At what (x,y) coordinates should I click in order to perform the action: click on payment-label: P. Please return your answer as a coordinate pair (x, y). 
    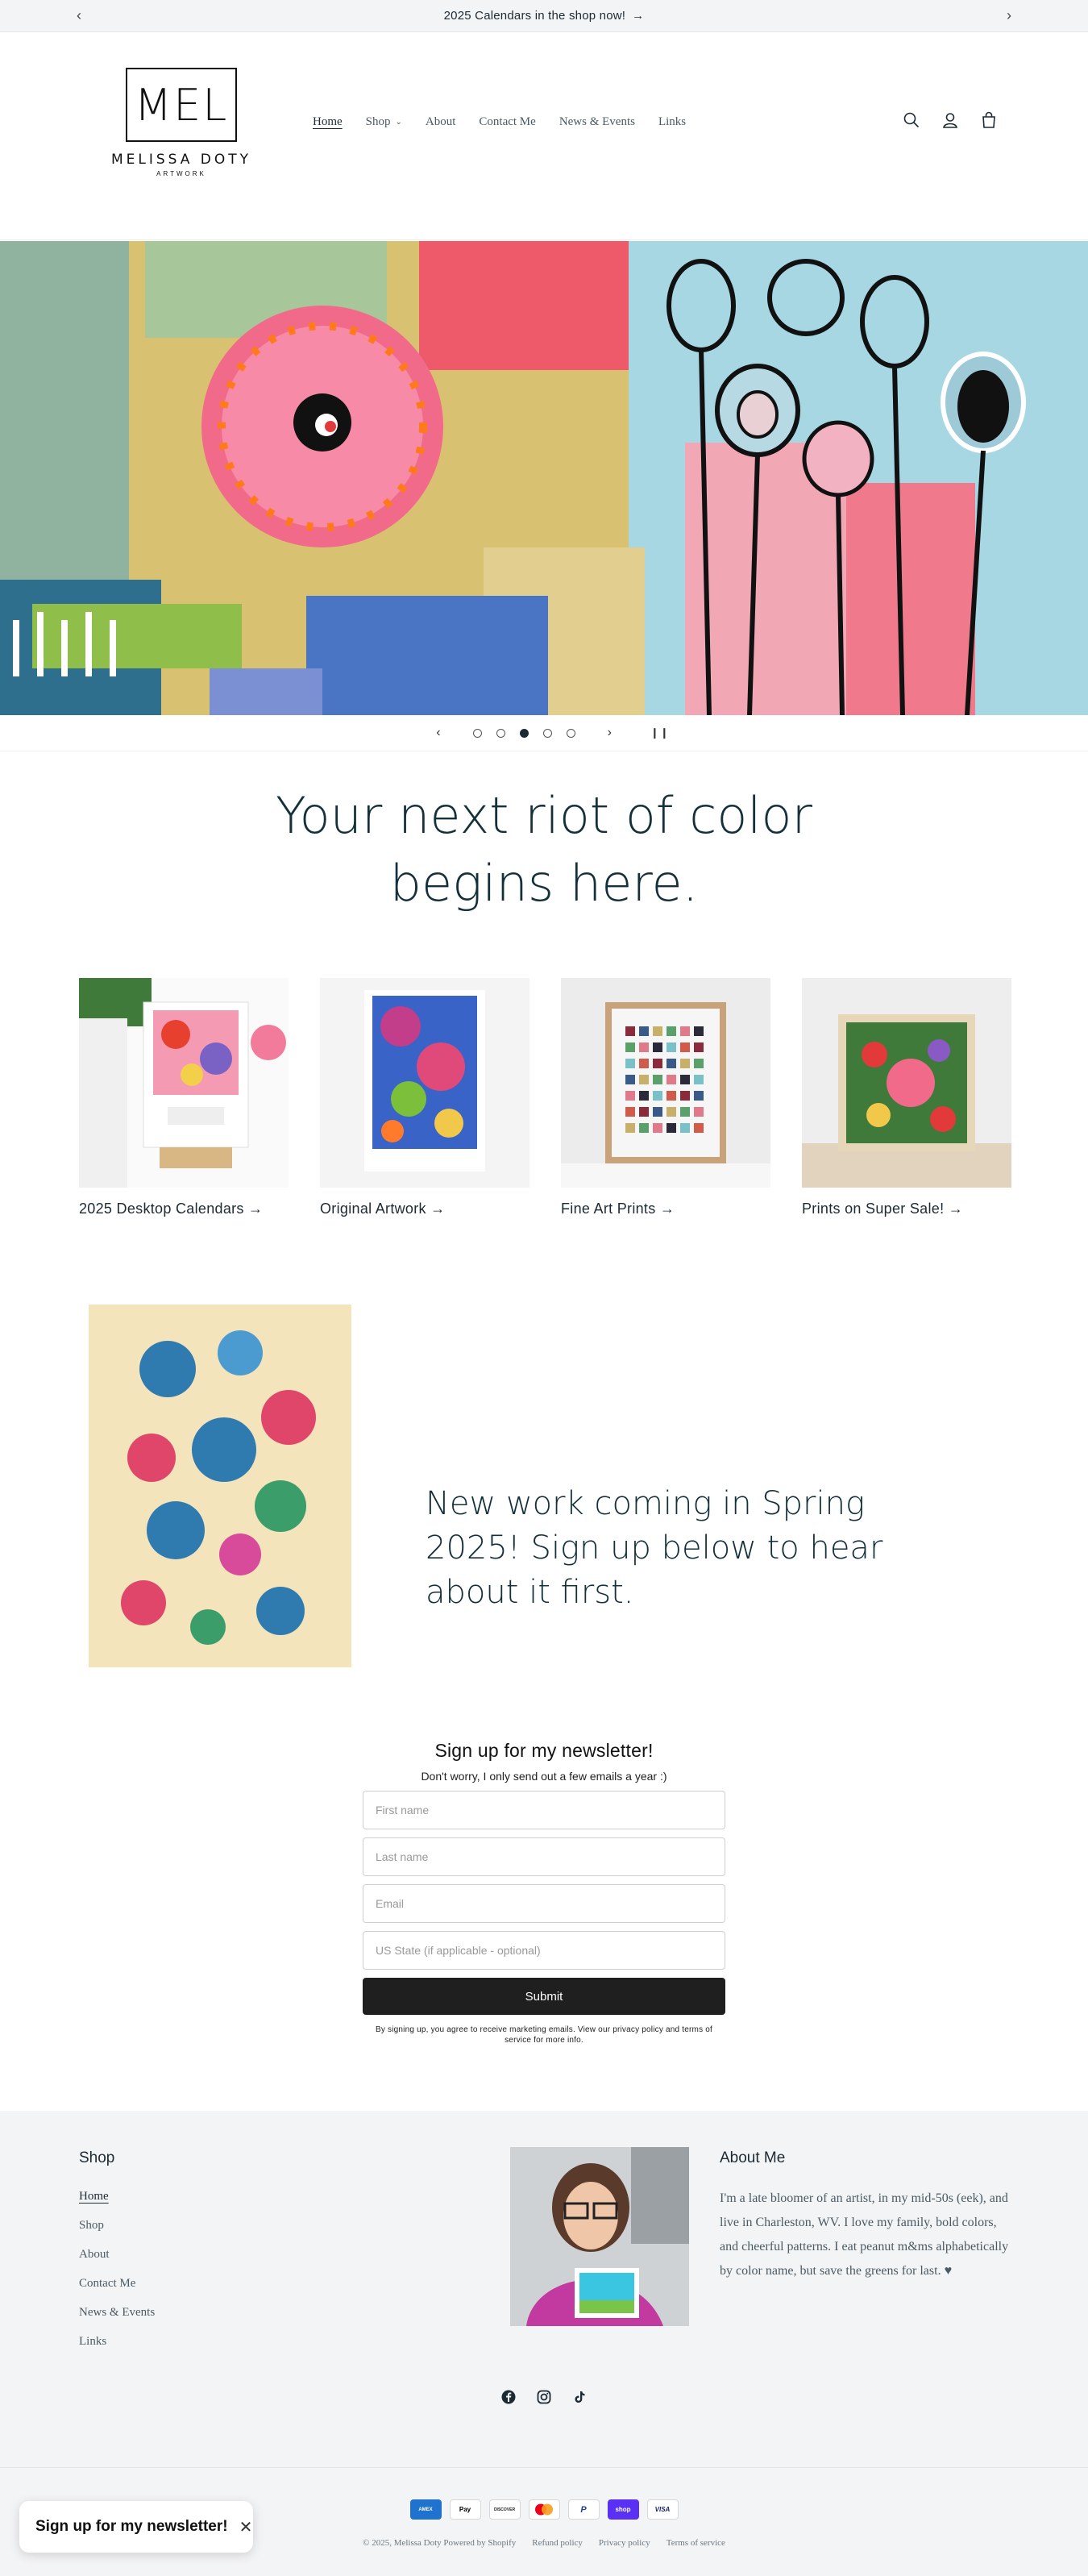
    Looking at the image, I should click on (583, 2509).